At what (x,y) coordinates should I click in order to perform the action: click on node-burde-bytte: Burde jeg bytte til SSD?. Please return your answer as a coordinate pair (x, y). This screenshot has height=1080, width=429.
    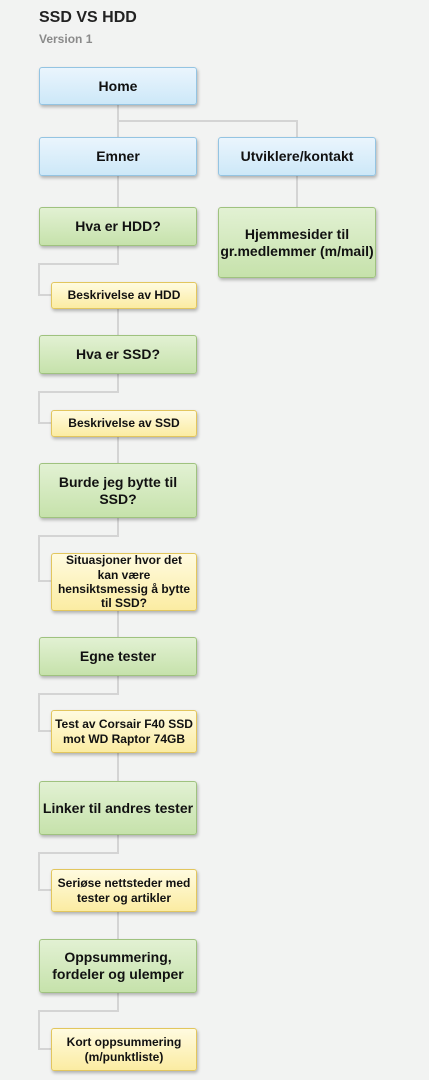
    Looking at the image, I should click on (118, 490).